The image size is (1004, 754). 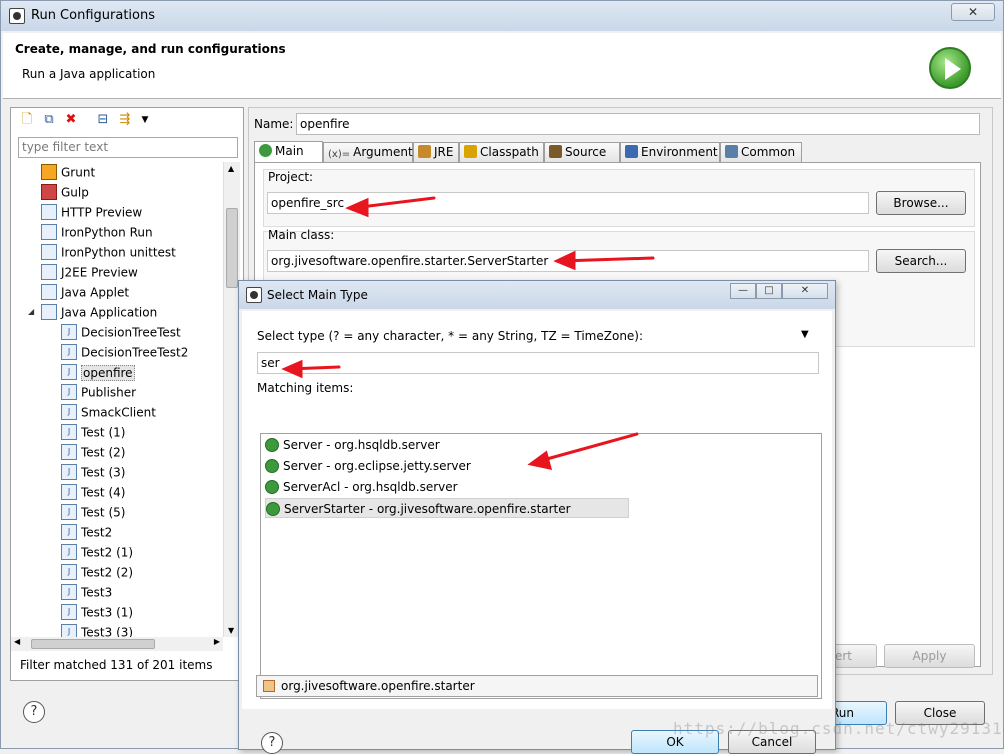 I want to click on name-input: openfire, so click(x=638, y=124).